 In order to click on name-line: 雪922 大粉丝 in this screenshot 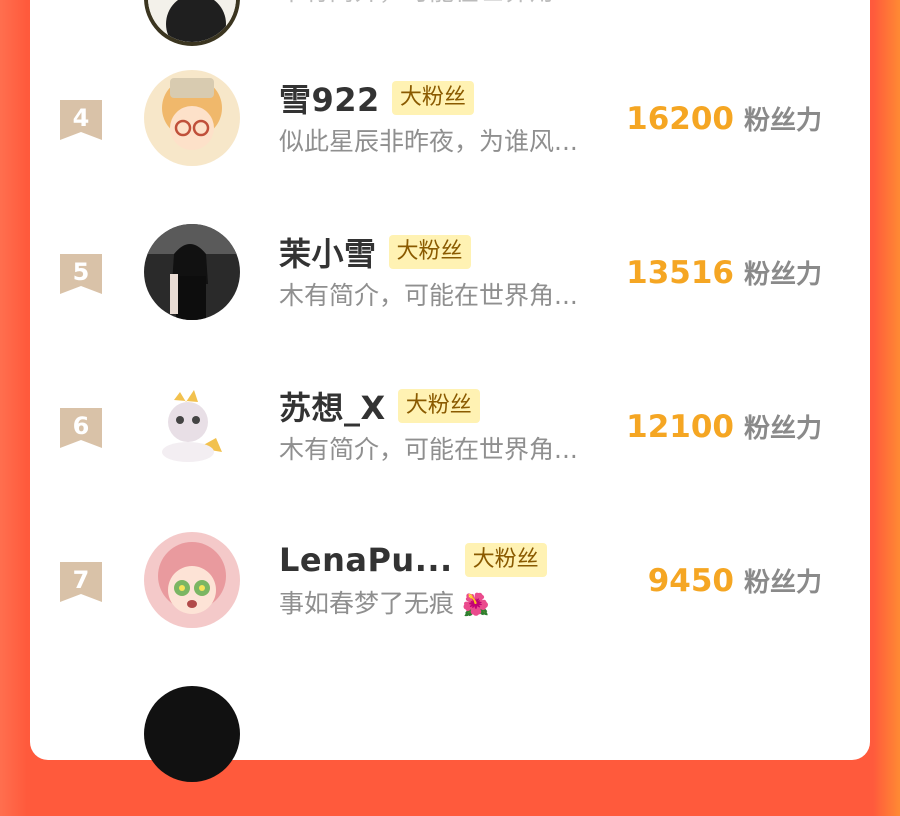, I will do `click(376, 98)`.